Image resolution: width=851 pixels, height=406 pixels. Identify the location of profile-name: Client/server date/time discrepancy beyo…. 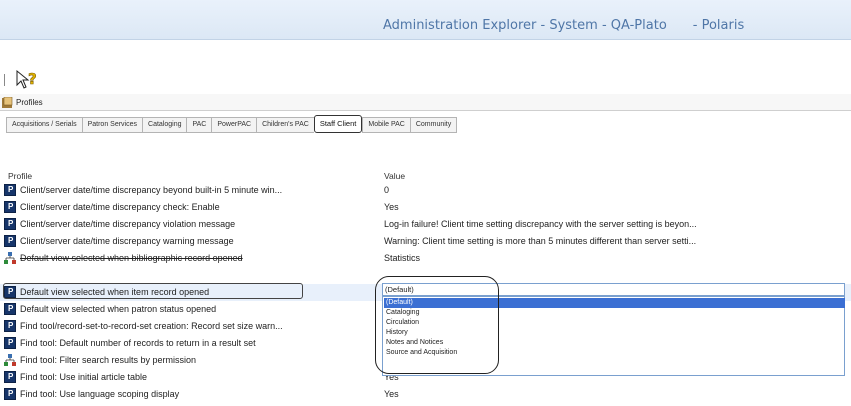
(151, 190).